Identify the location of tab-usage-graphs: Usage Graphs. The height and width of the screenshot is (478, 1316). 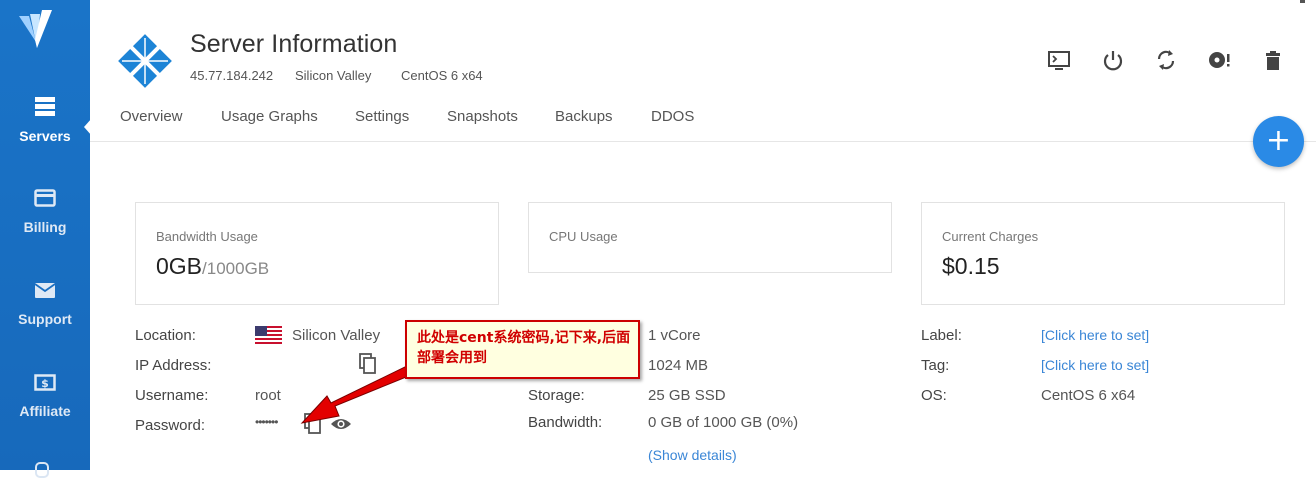
(269, 116).